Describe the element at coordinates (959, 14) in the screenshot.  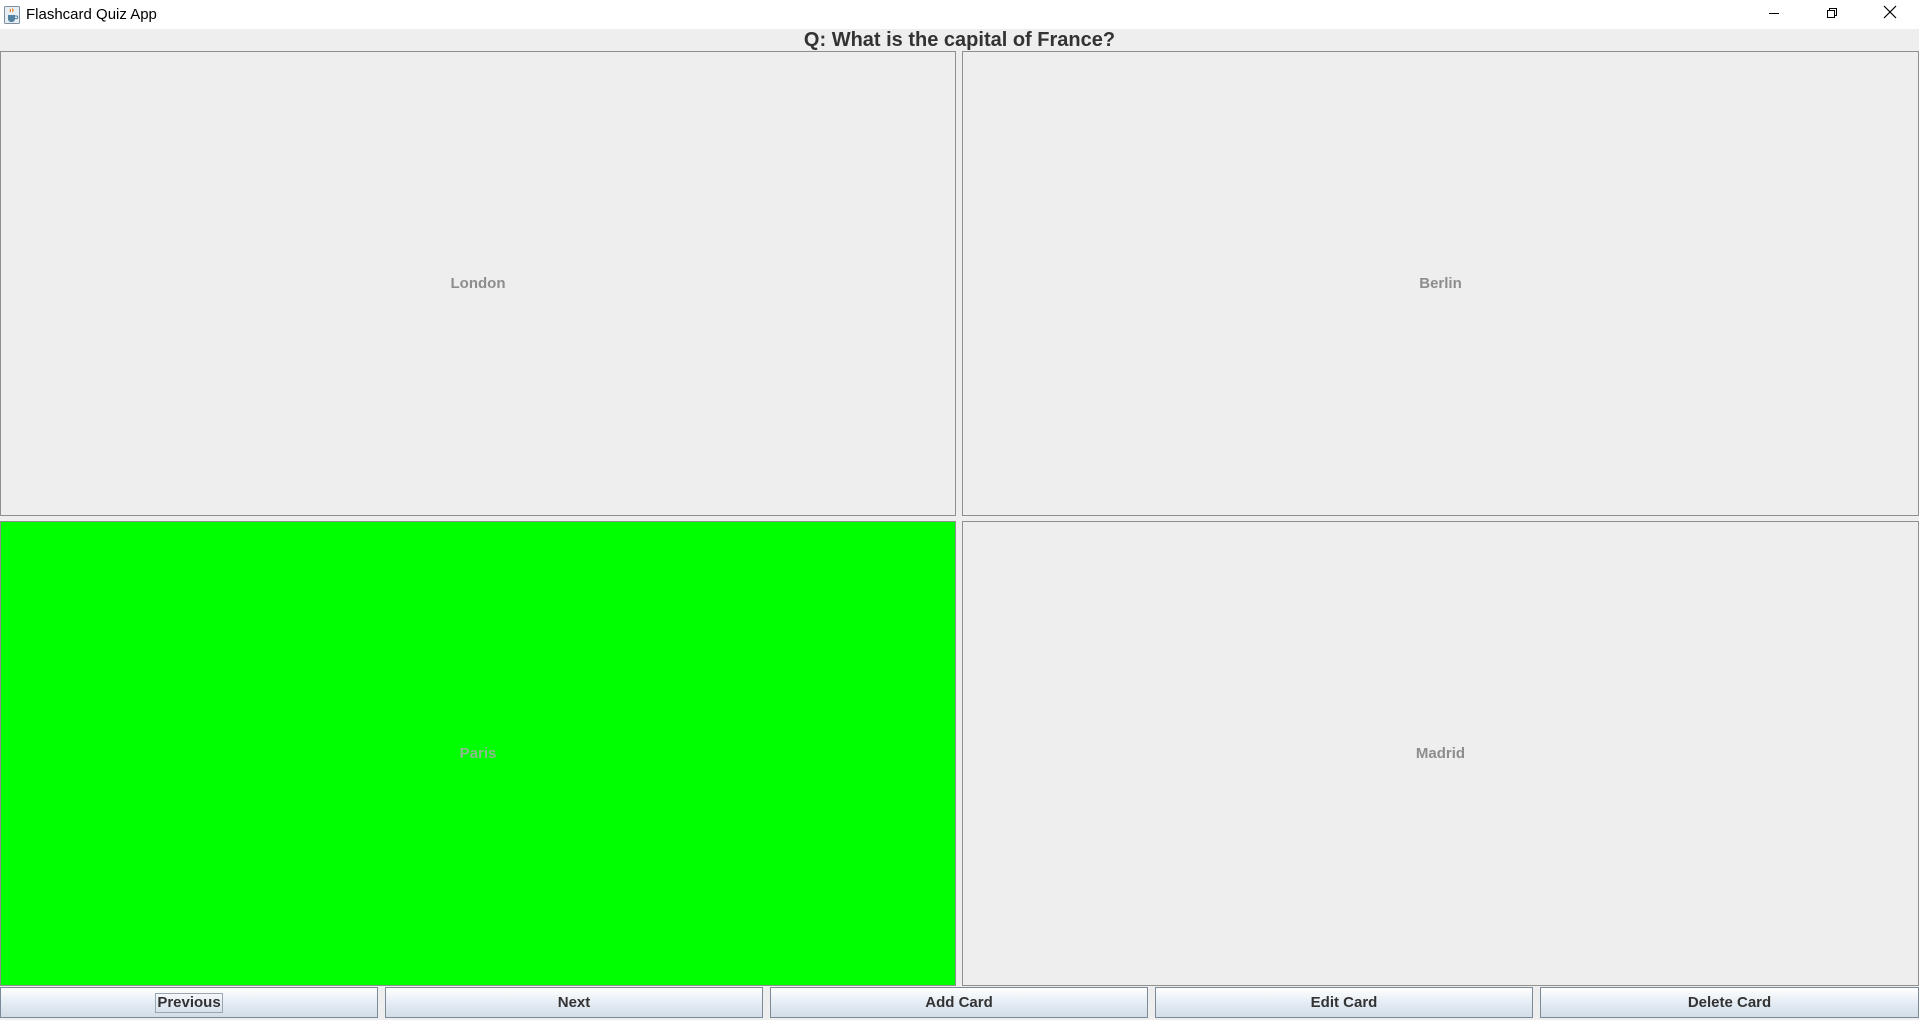
I see `title-bar: Flashcard Quiz App` at that location.